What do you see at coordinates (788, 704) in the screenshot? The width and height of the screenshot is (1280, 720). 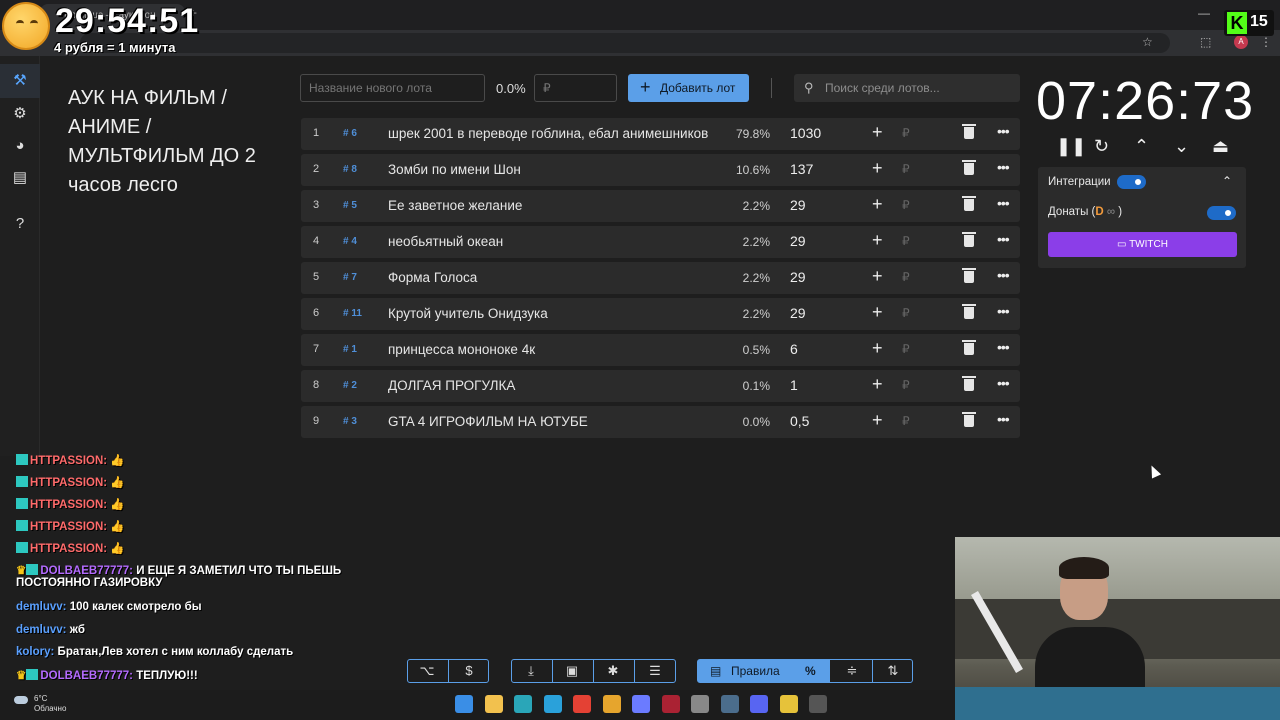 I see `game-icon` at bounding box center [788, 704].